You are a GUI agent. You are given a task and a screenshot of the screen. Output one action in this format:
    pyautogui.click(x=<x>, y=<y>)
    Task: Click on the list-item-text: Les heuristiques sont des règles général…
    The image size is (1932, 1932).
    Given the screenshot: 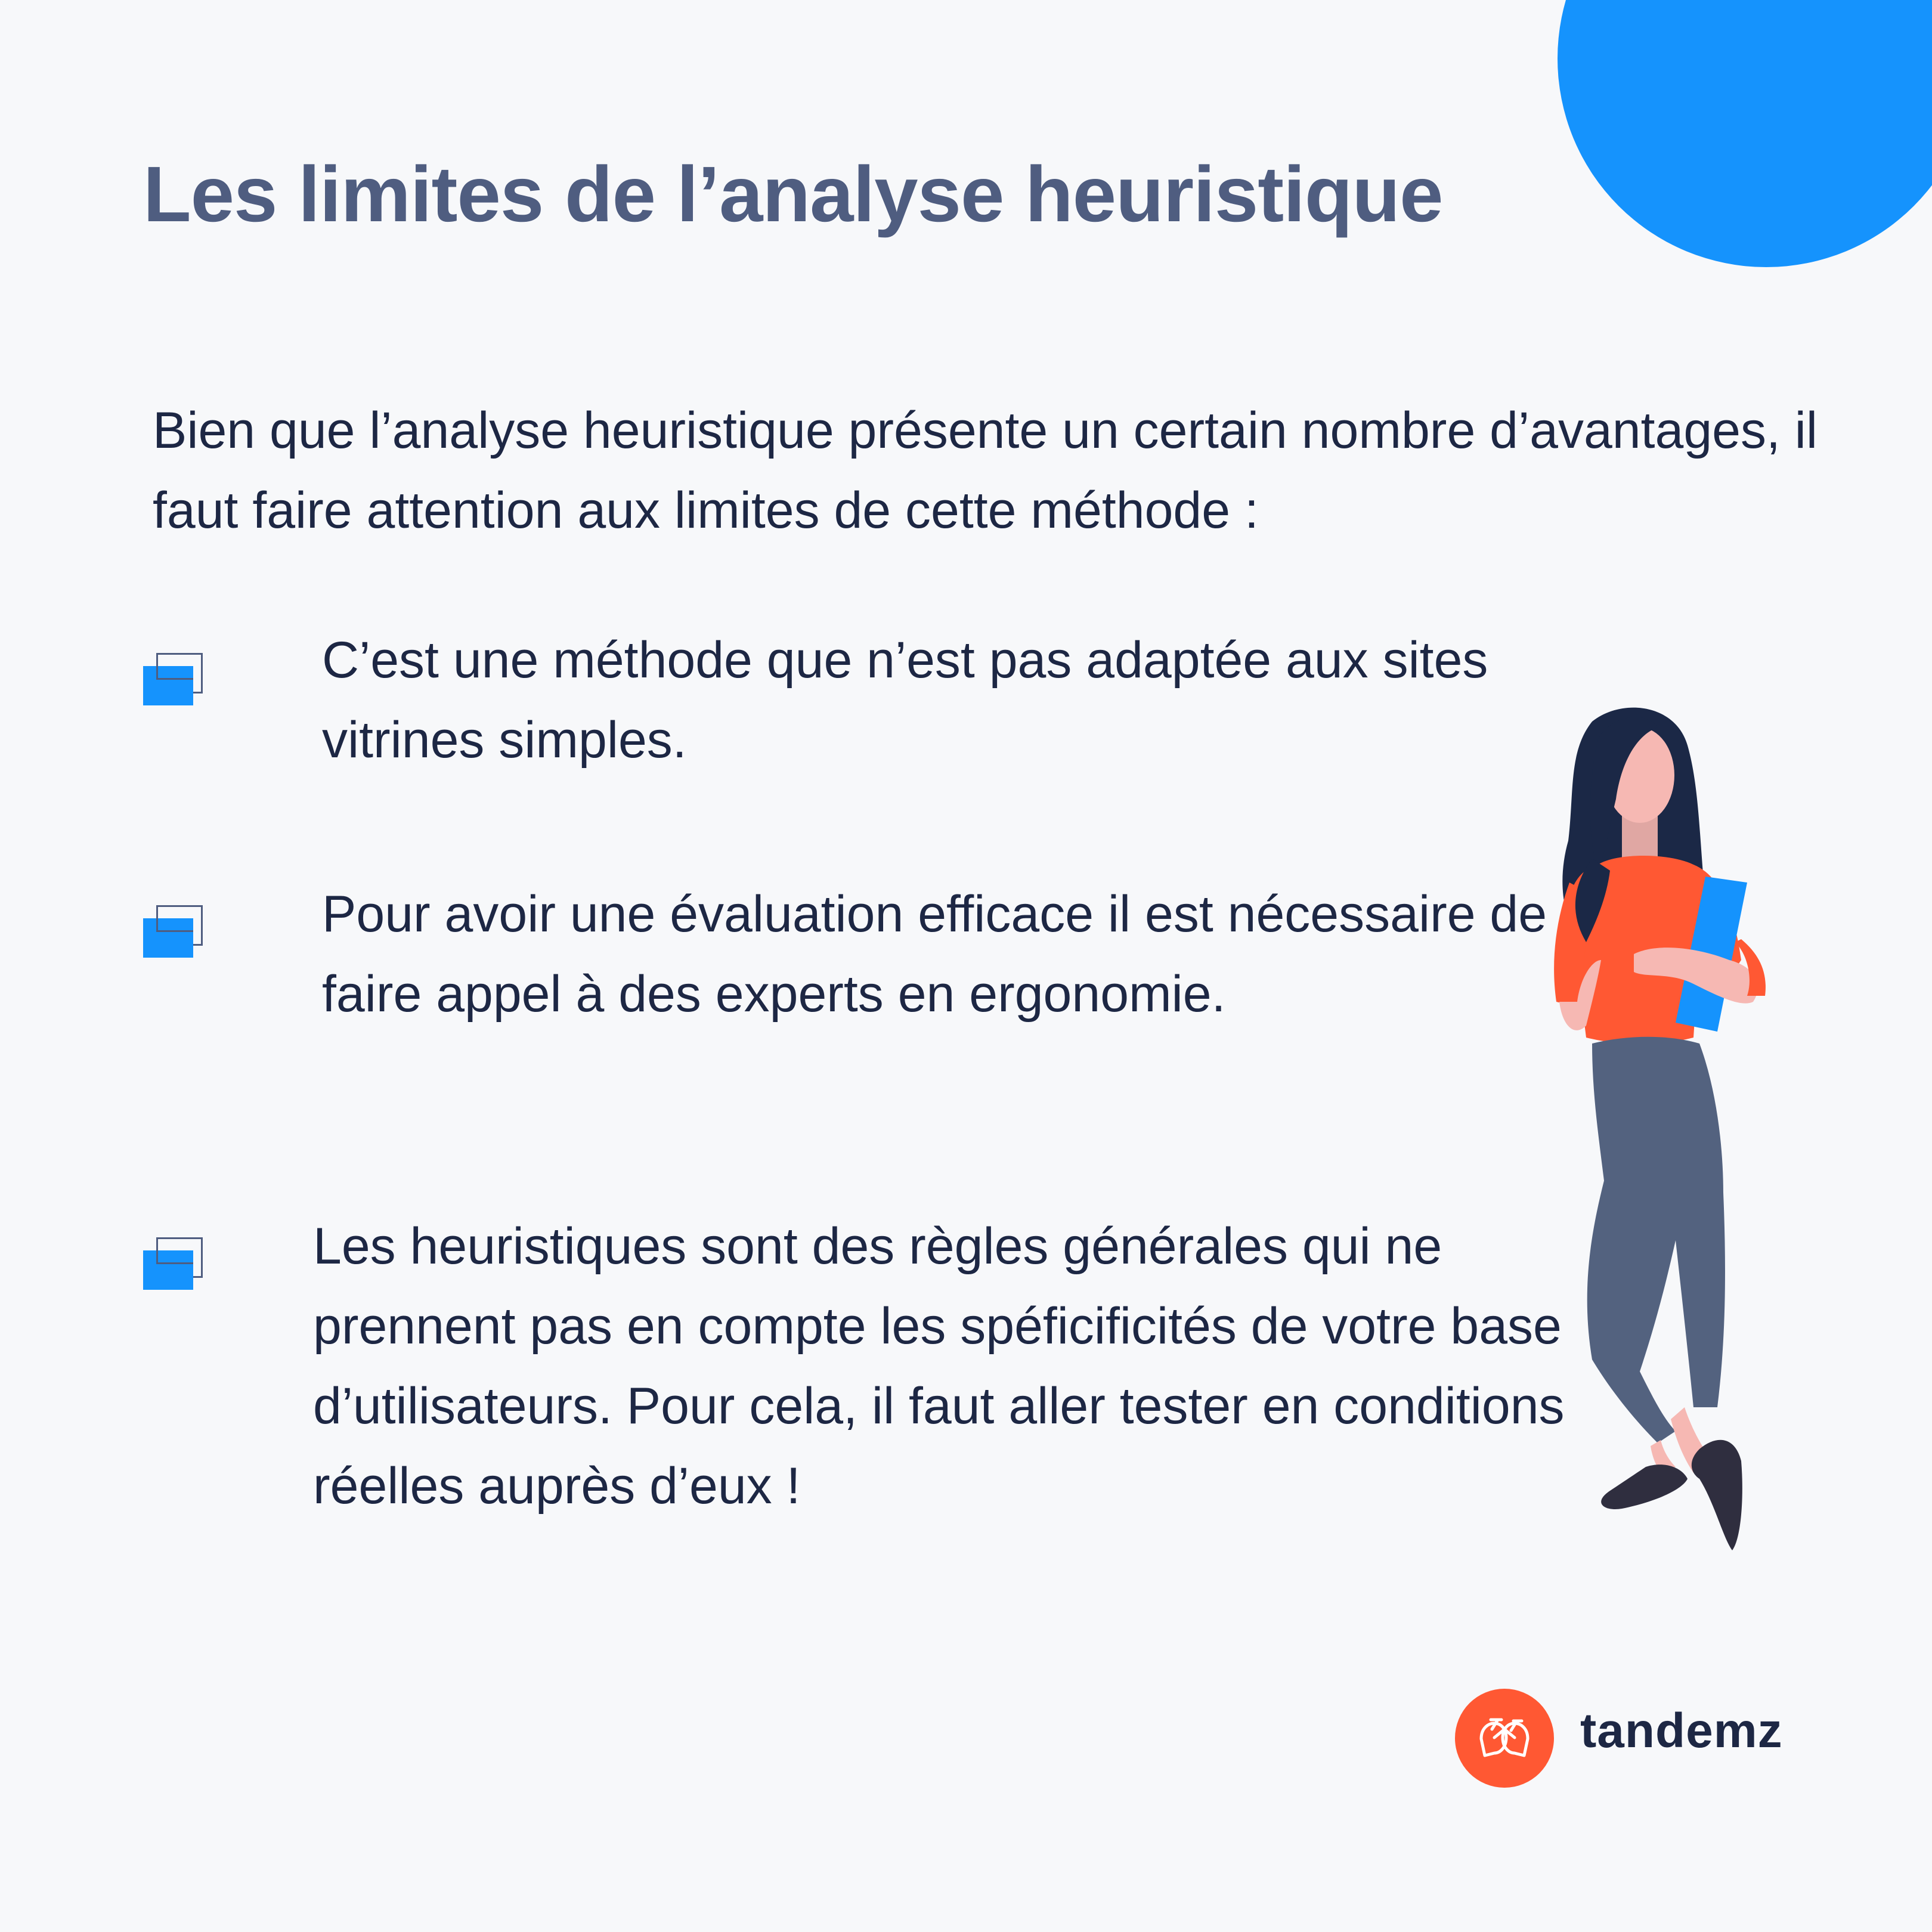 What is the action you would take?
    pyautogui.click(x=939, y=1367)
    